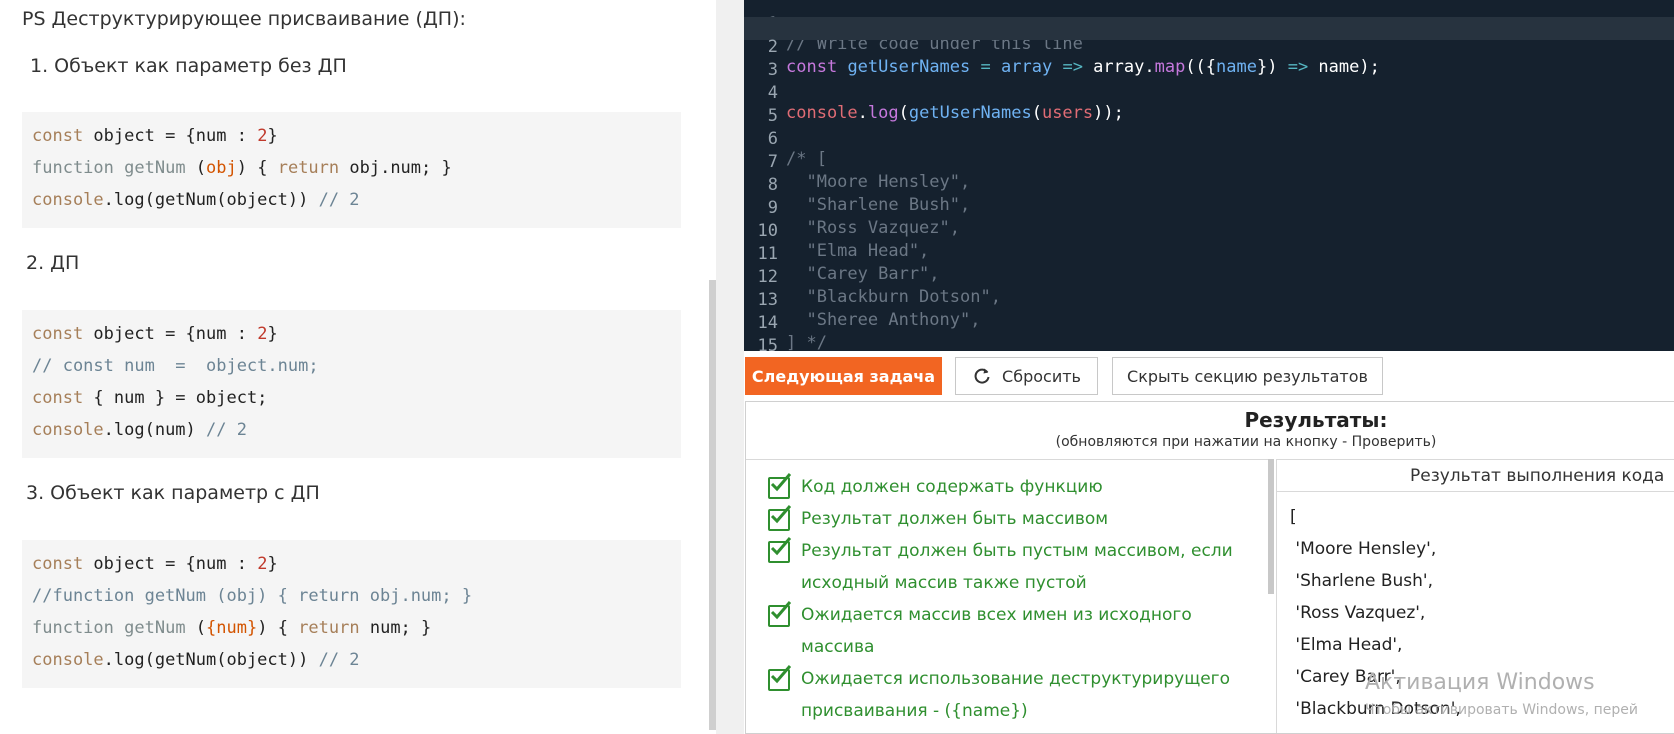 Image resolution: width=1674 pixels, height=734 pixels. What do you see at coordinates (982, 376) in the screenshot?
I see `refresh-icon` at bounding box center [982, 376].